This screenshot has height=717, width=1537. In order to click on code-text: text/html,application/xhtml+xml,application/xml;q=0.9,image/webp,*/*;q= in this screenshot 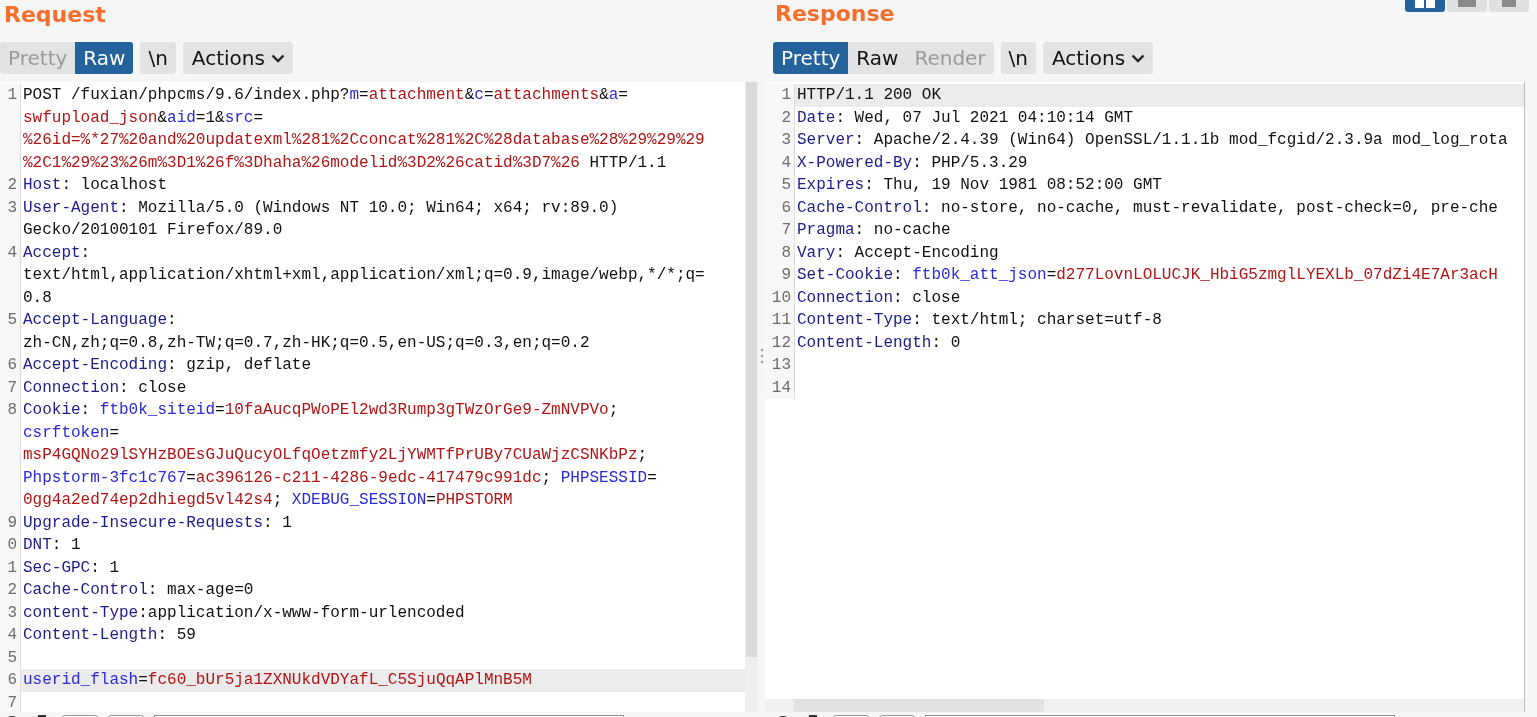, I will do `click(364, 275)`.